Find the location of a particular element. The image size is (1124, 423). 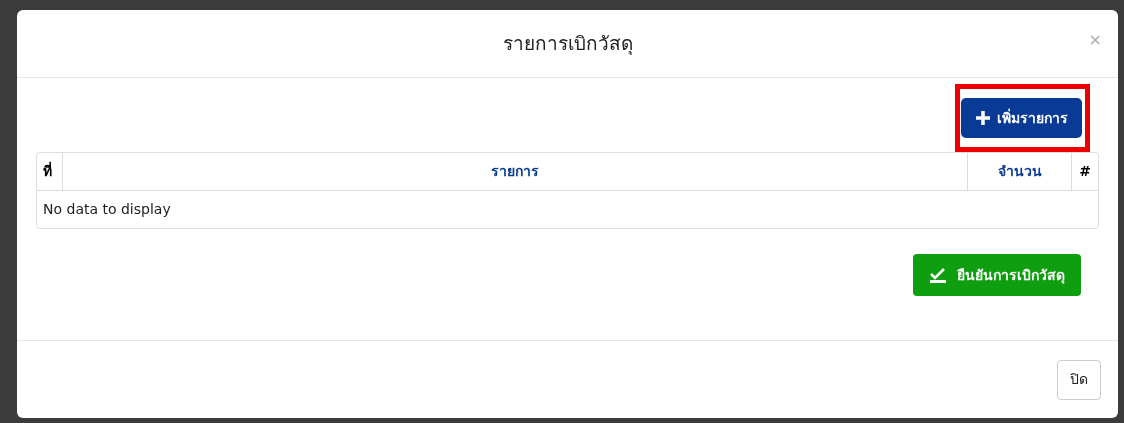

column-header: # is located at coordinates (1085, 171).